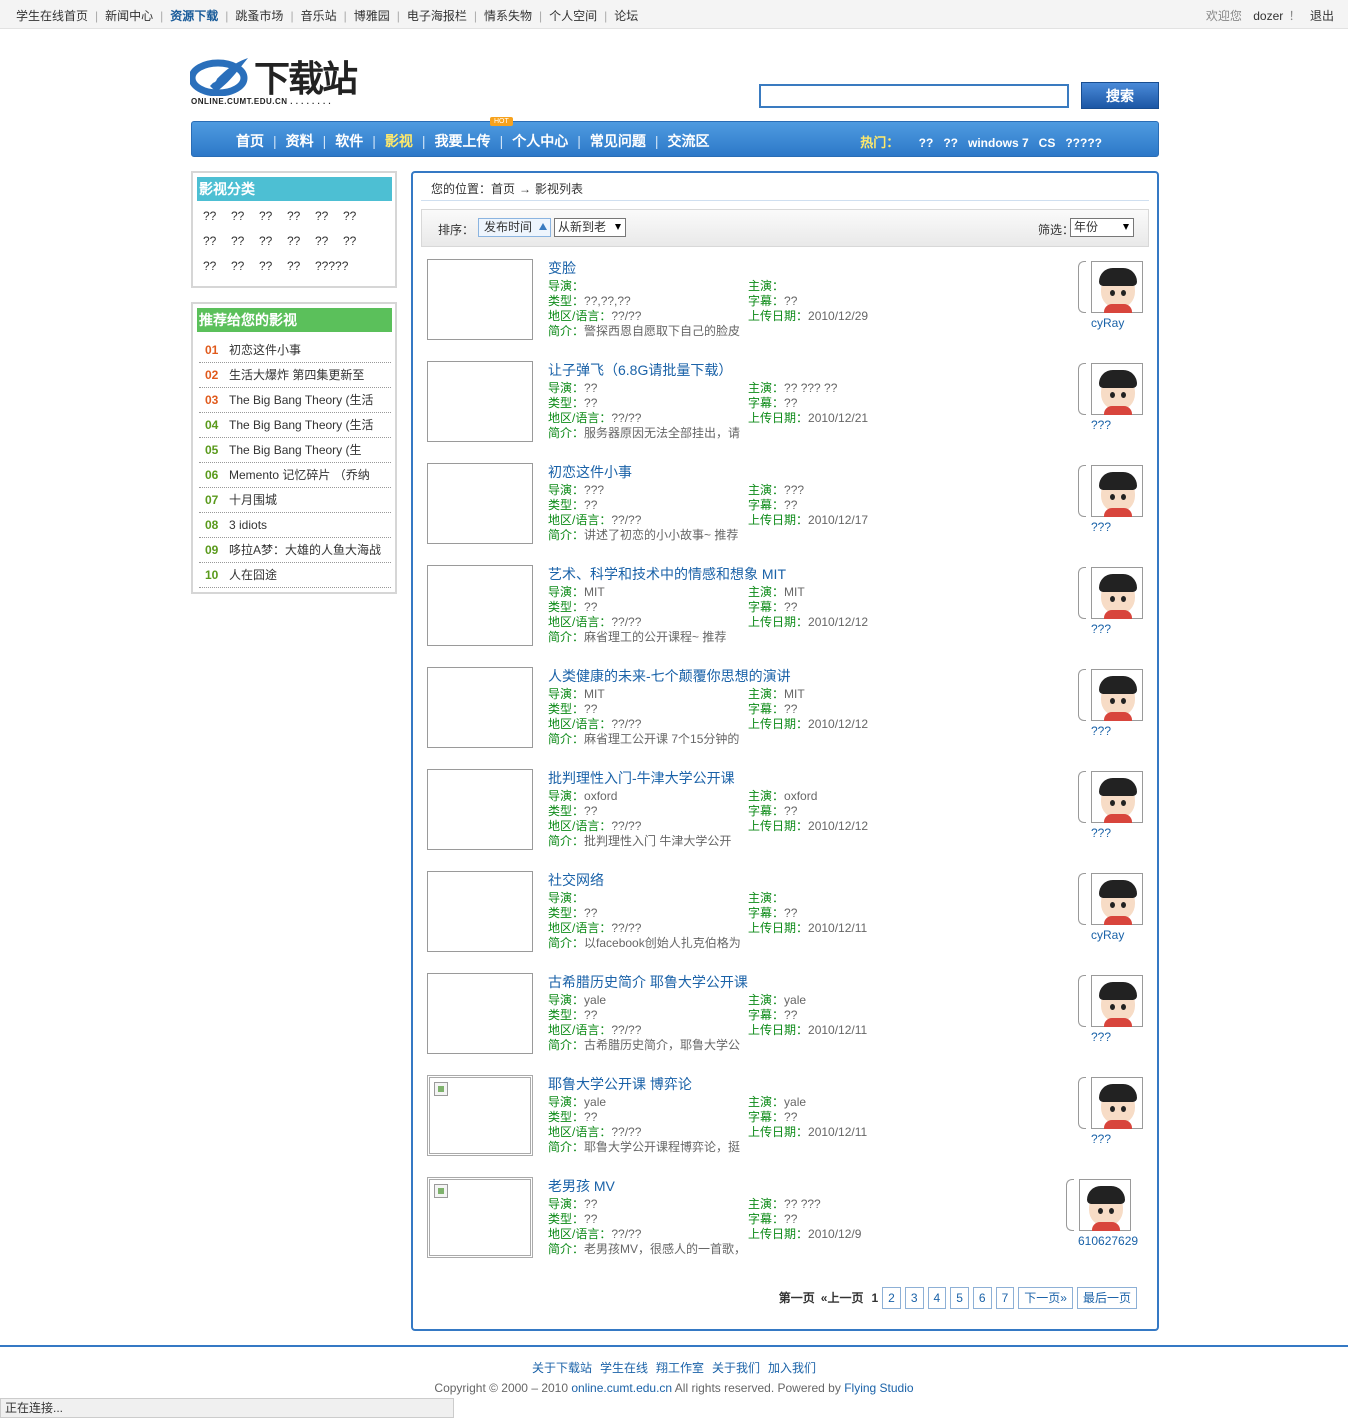 This screenshot has width=1348, height=1418. I want to click on footer-link: 关于我们, so click(736, 1368).